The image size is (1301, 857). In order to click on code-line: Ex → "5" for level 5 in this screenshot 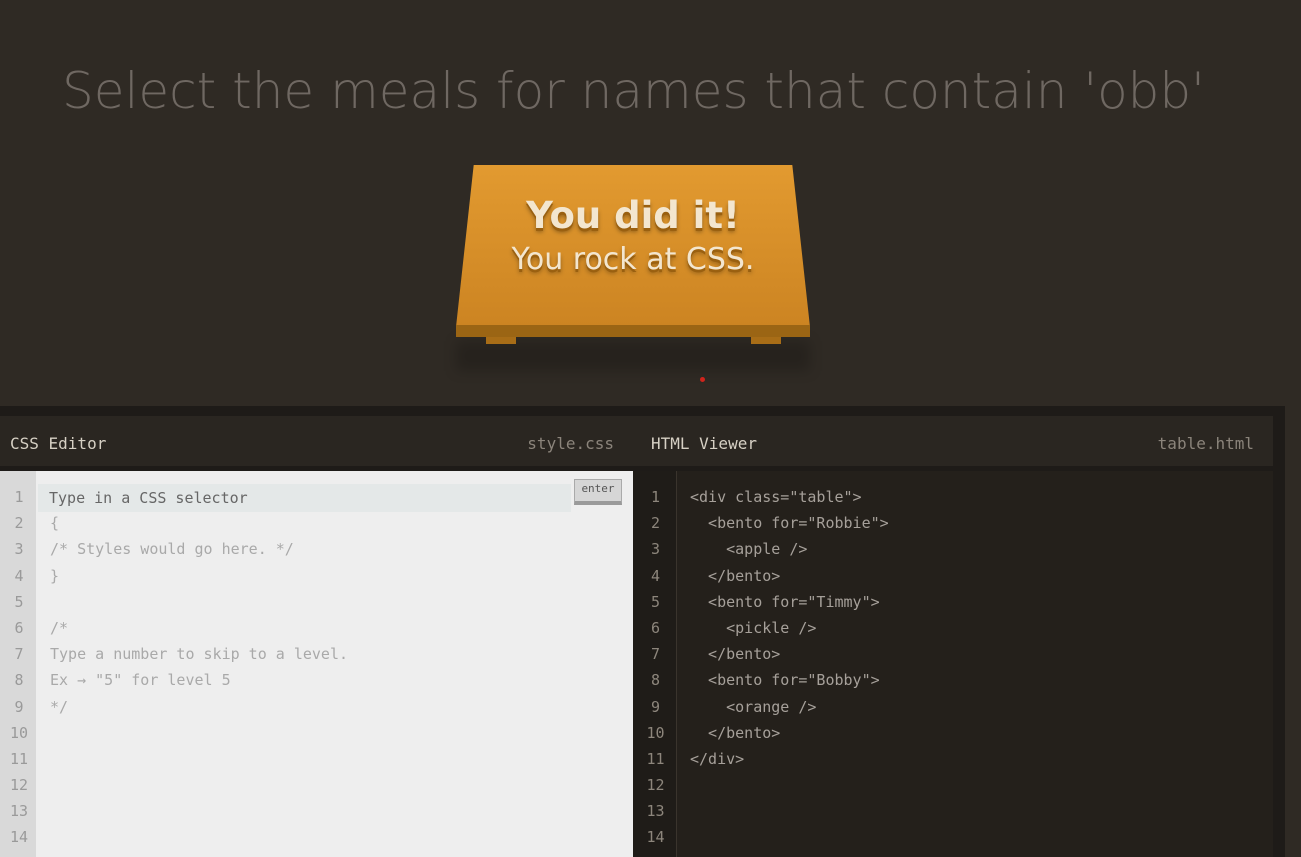, I will do `click(140, 680)`.